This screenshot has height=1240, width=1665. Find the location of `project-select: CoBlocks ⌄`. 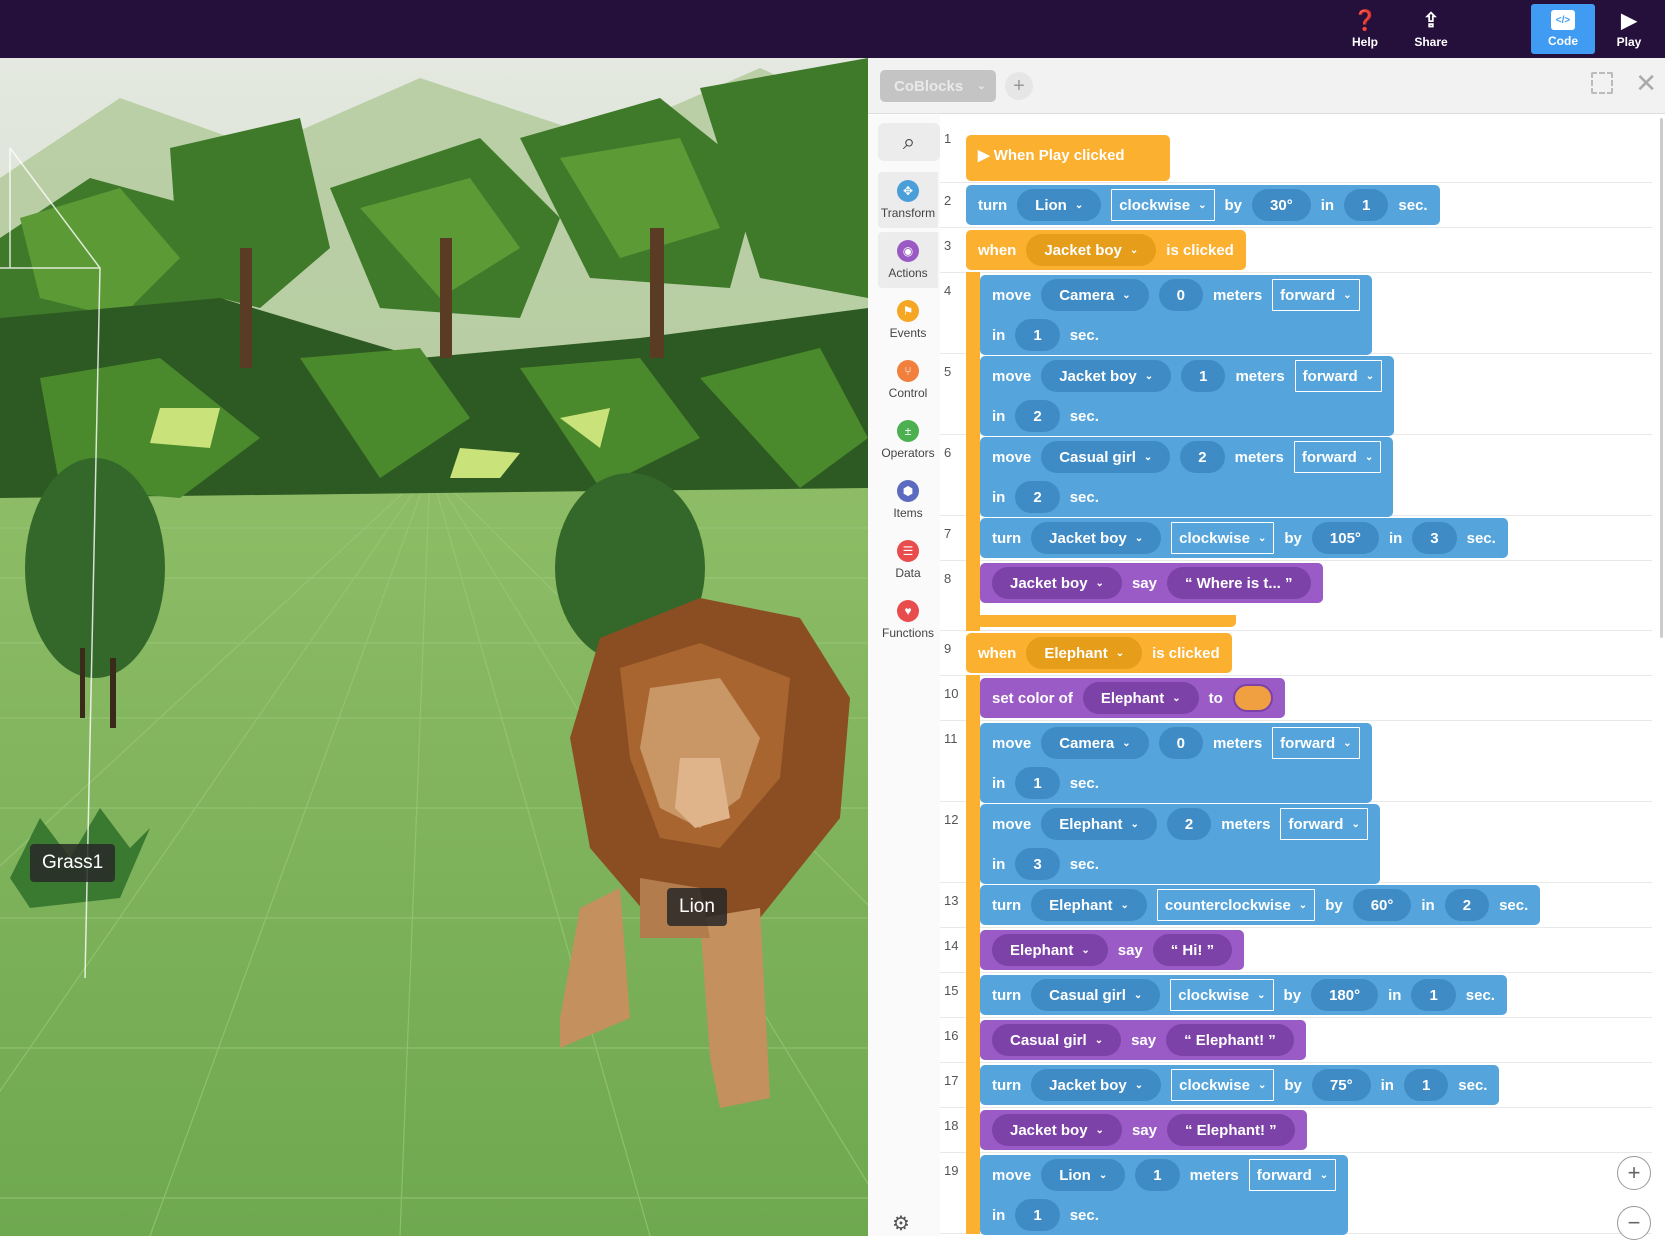

project-select: CoBlocks ⌄ is located at coordinates (938, 86).